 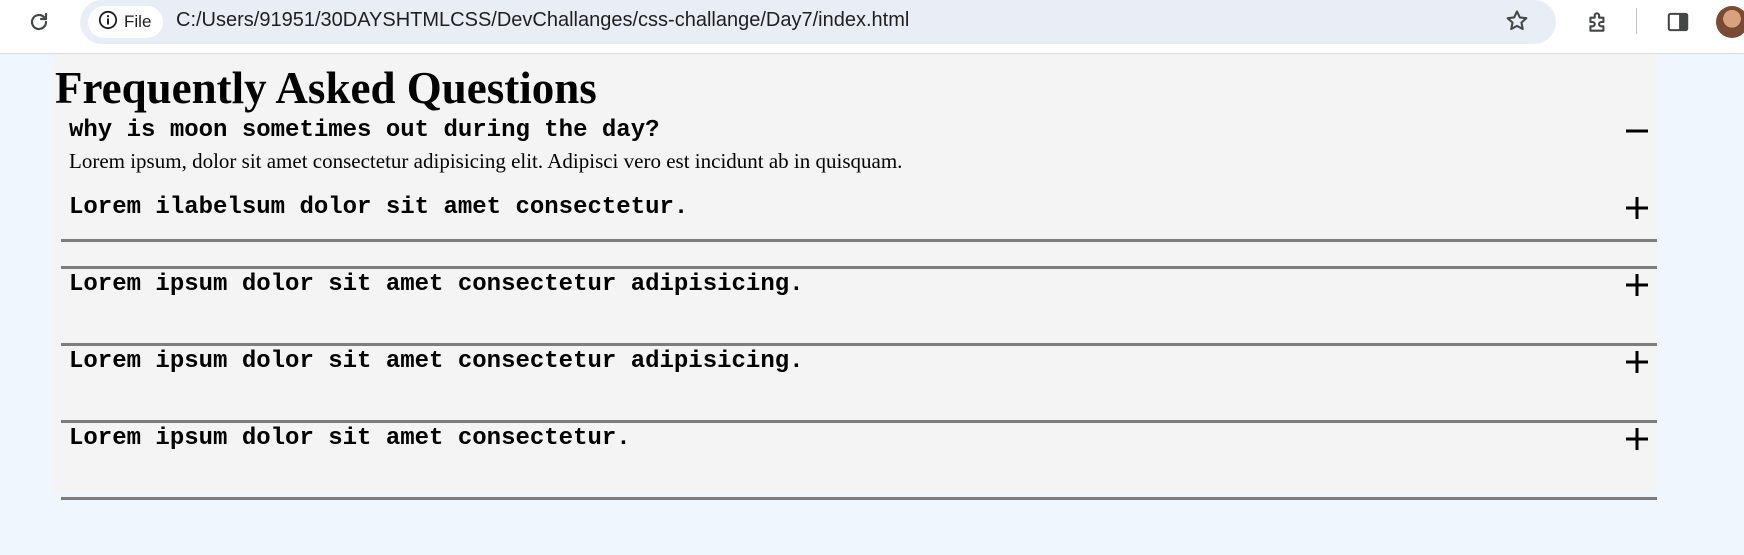 What do you see at coordinates (138, 21) in the screenshot?
I see `site-chip-label: File` at bounding box center [138, 21].